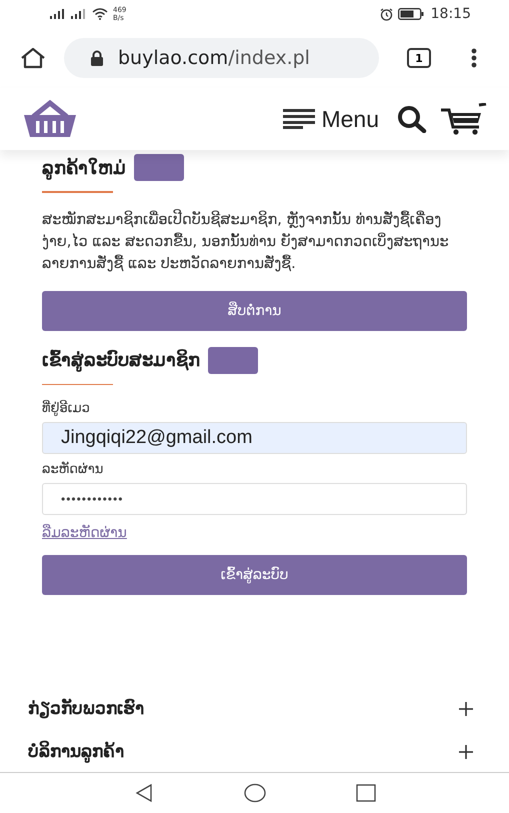 The image size is (509, 813). Describe the element at coordinates (419, 58) in the screenshot. I see `tab-count-button: 1` at that location.